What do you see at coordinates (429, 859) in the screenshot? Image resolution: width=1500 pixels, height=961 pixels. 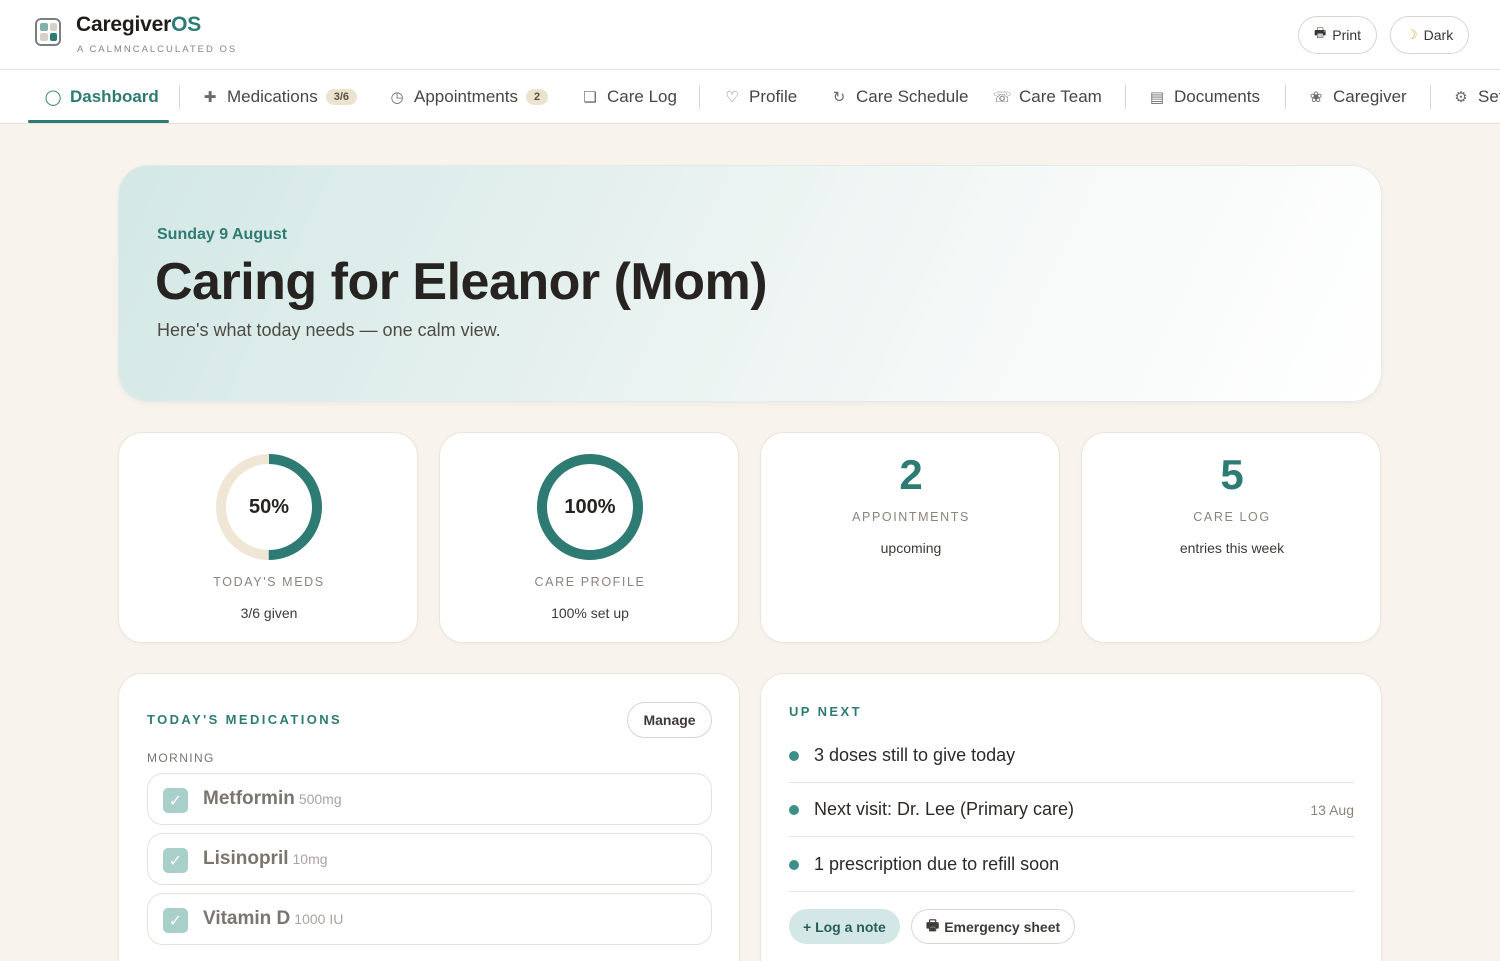 I see `medication-row: ✓ Lisinopril 10mg` at bounding box center [429, 859].